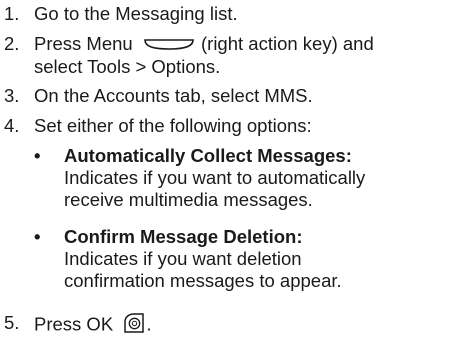 The height and width of the screenshot is (344, 452). What do you see at coordinates (173, 125) in the screenshot?
I see `step-text: Set either of the following options:` at bounding box center [173, 125].